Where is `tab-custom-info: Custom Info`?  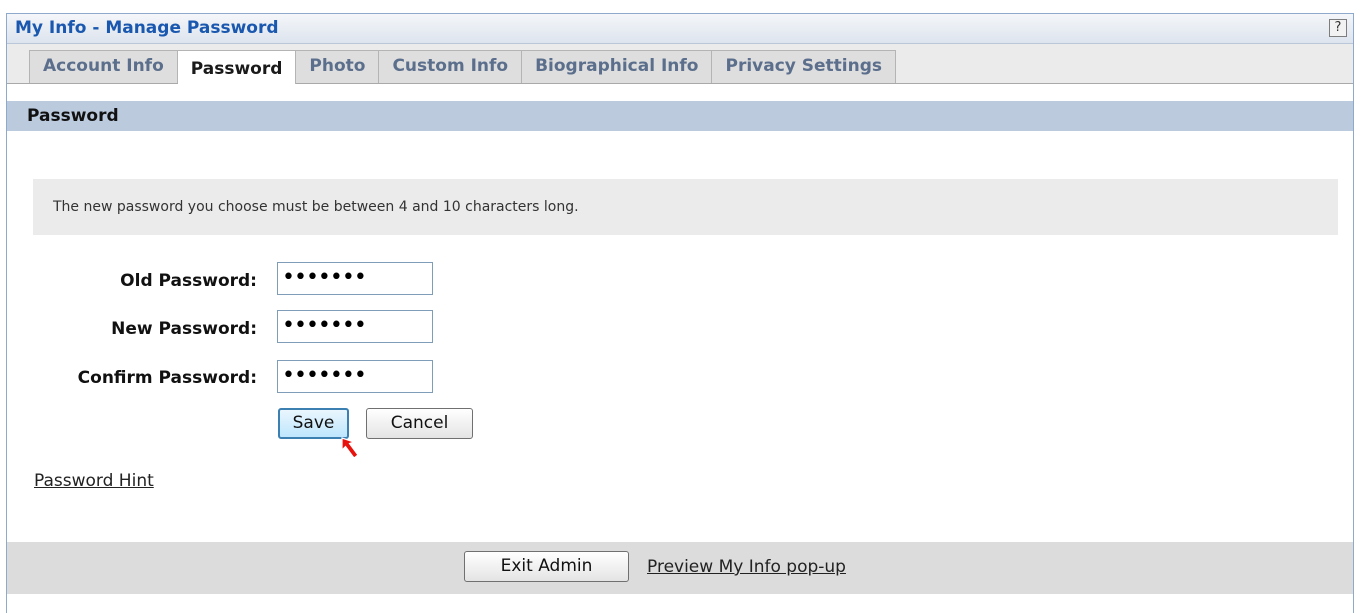 tab-custom-info: Custom Info is located at coordinates (451, 66).